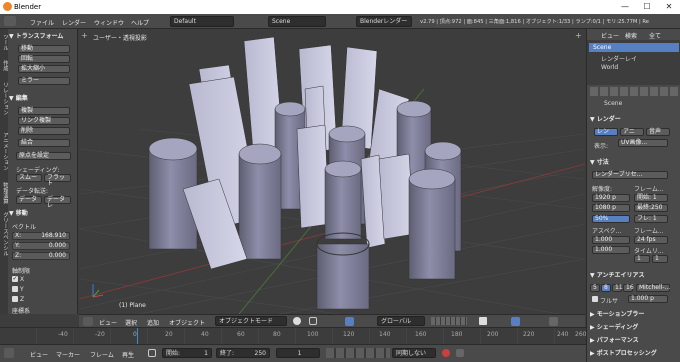 This screenshot has height=362, width=680. I want to click on rotate-button: 回転, so click(44, 59).